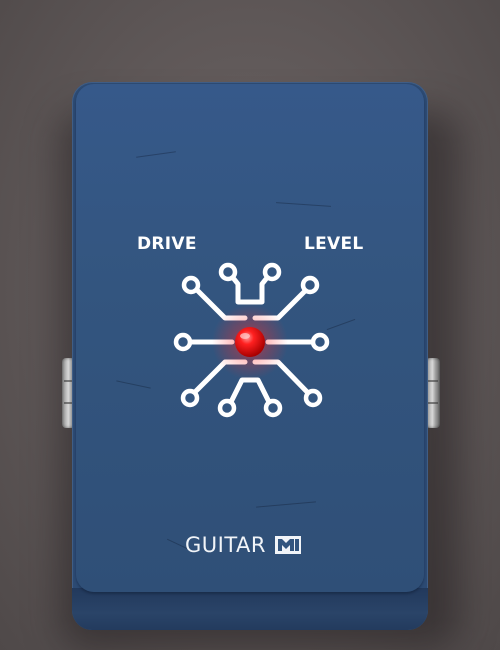 Image resolution: width=500 pixels, height=650 pixels. What do you see at coordinates (225, 545) in the screenshot?
I see `brand-name: GUITAR` at bounding box center [225, 545].